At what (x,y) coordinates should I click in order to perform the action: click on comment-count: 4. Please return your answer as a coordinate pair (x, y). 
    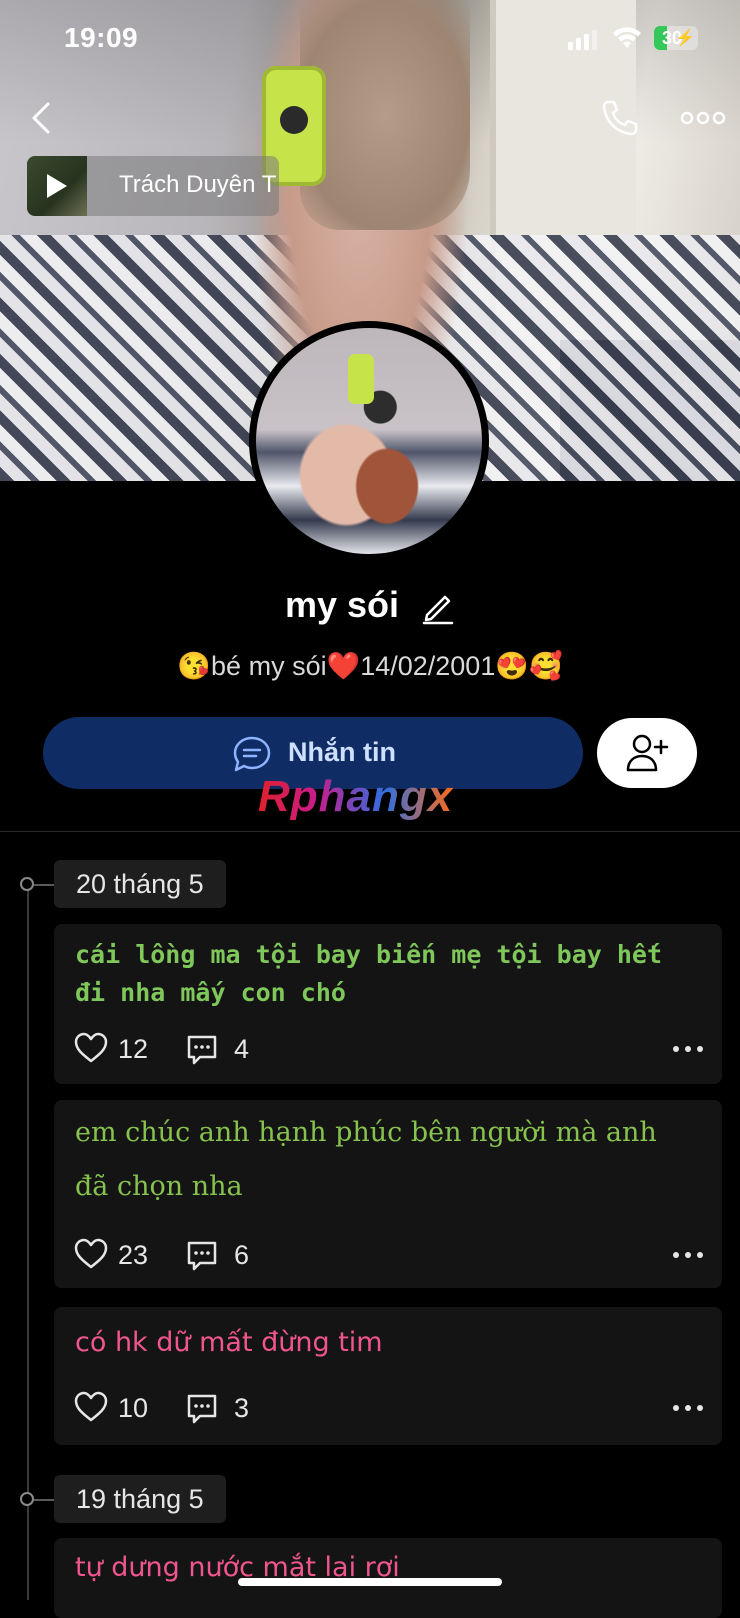
    Looking at the image, I should click on (242, 1049).